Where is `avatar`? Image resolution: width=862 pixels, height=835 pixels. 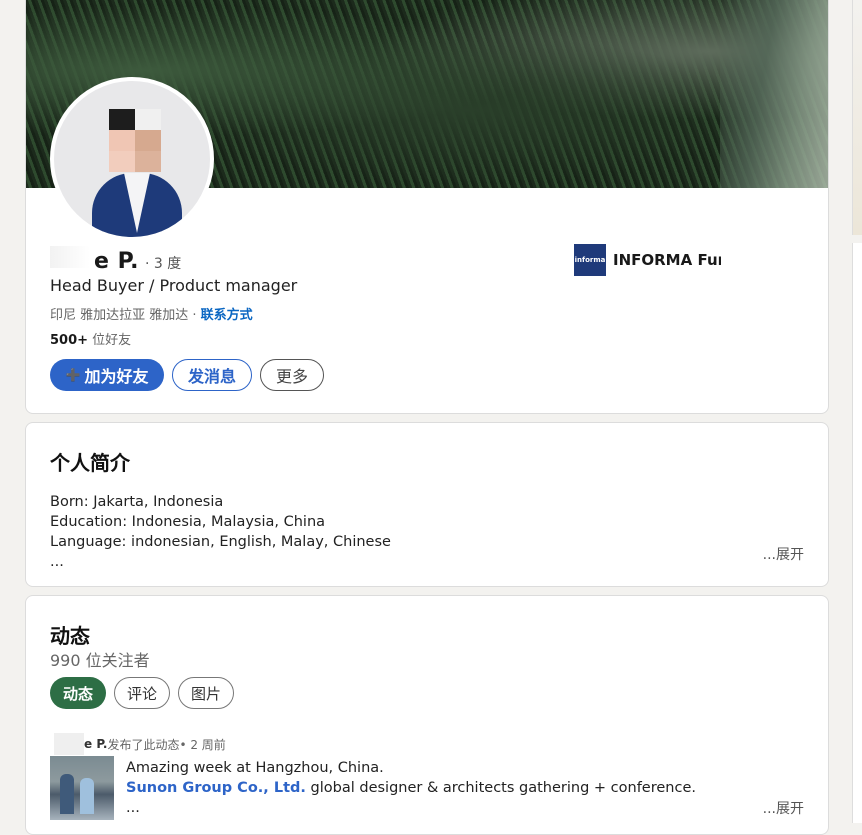
avatar is located at coordinates (132, 159).